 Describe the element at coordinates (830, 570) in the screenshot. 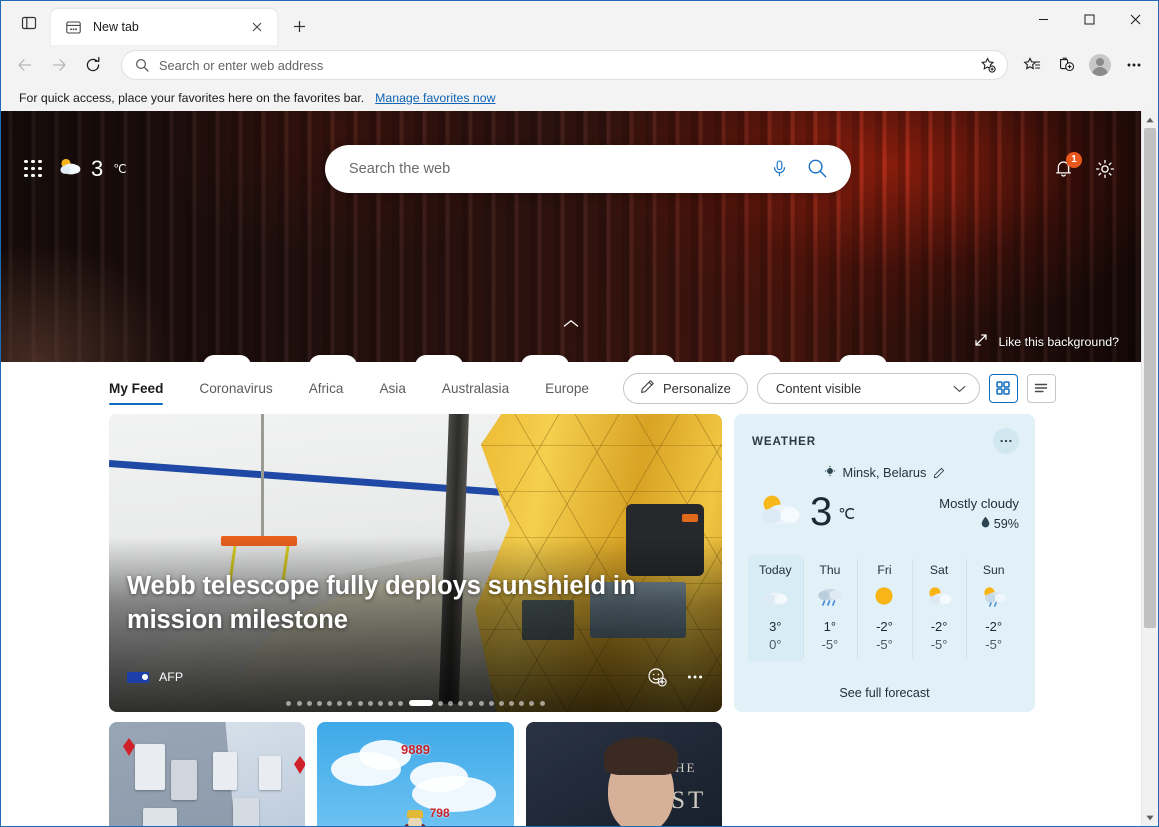

I see `forecast-day-name: Thu` at that location.